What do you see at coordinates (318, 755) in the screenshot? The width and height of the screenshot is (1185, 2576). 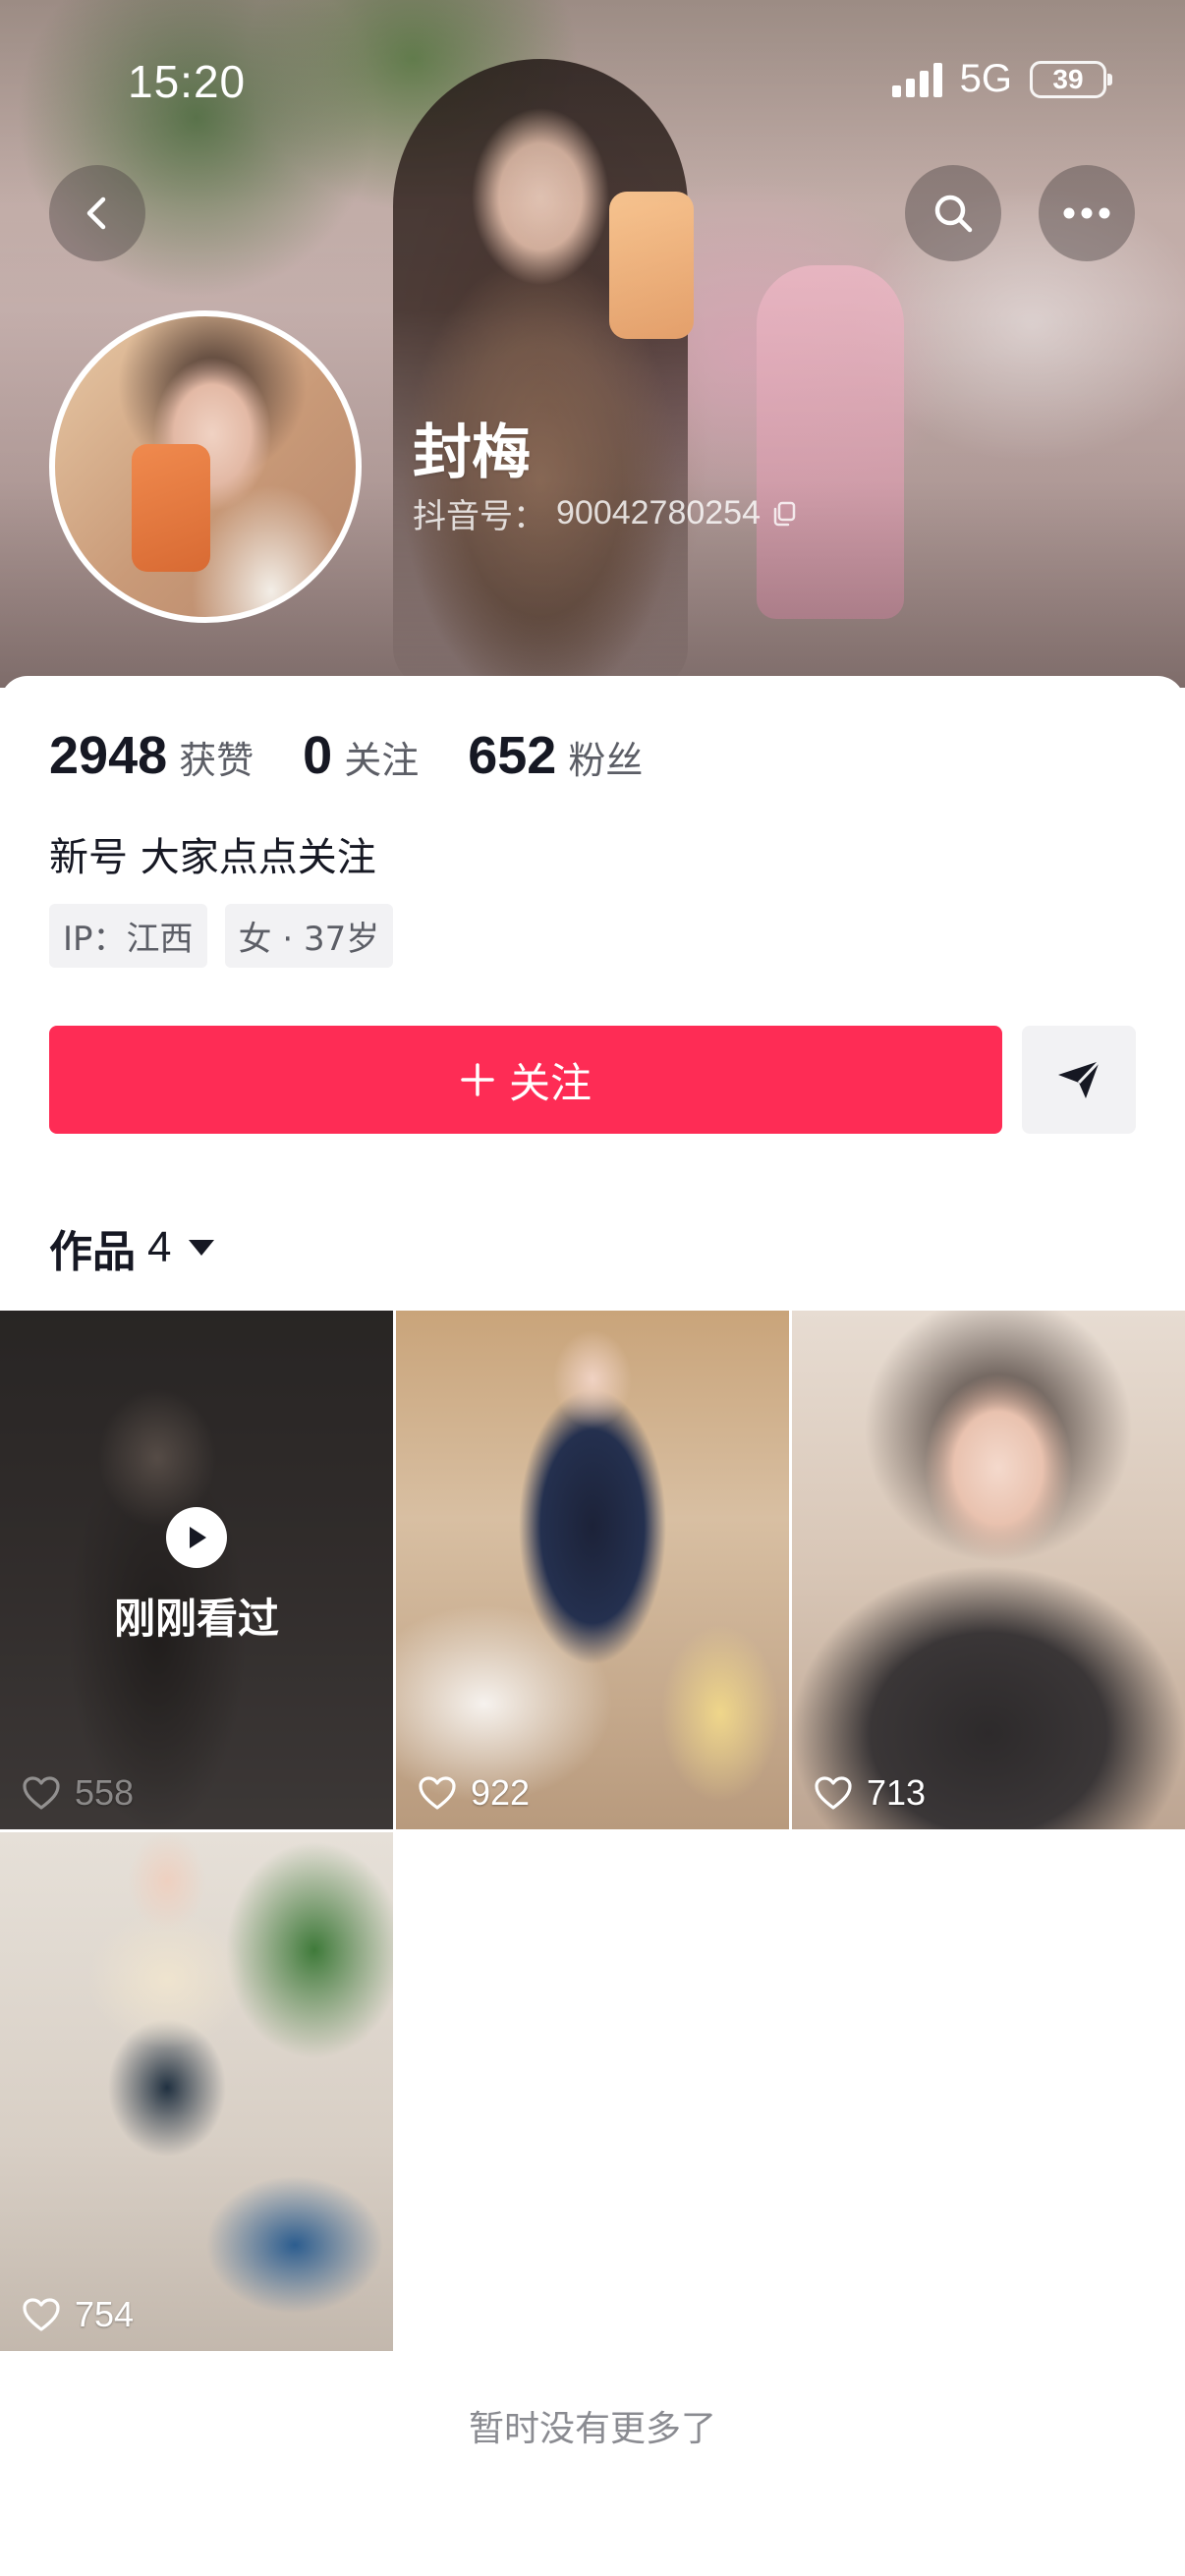 I see `stat-value: 0` at bounding box center [318, 755].